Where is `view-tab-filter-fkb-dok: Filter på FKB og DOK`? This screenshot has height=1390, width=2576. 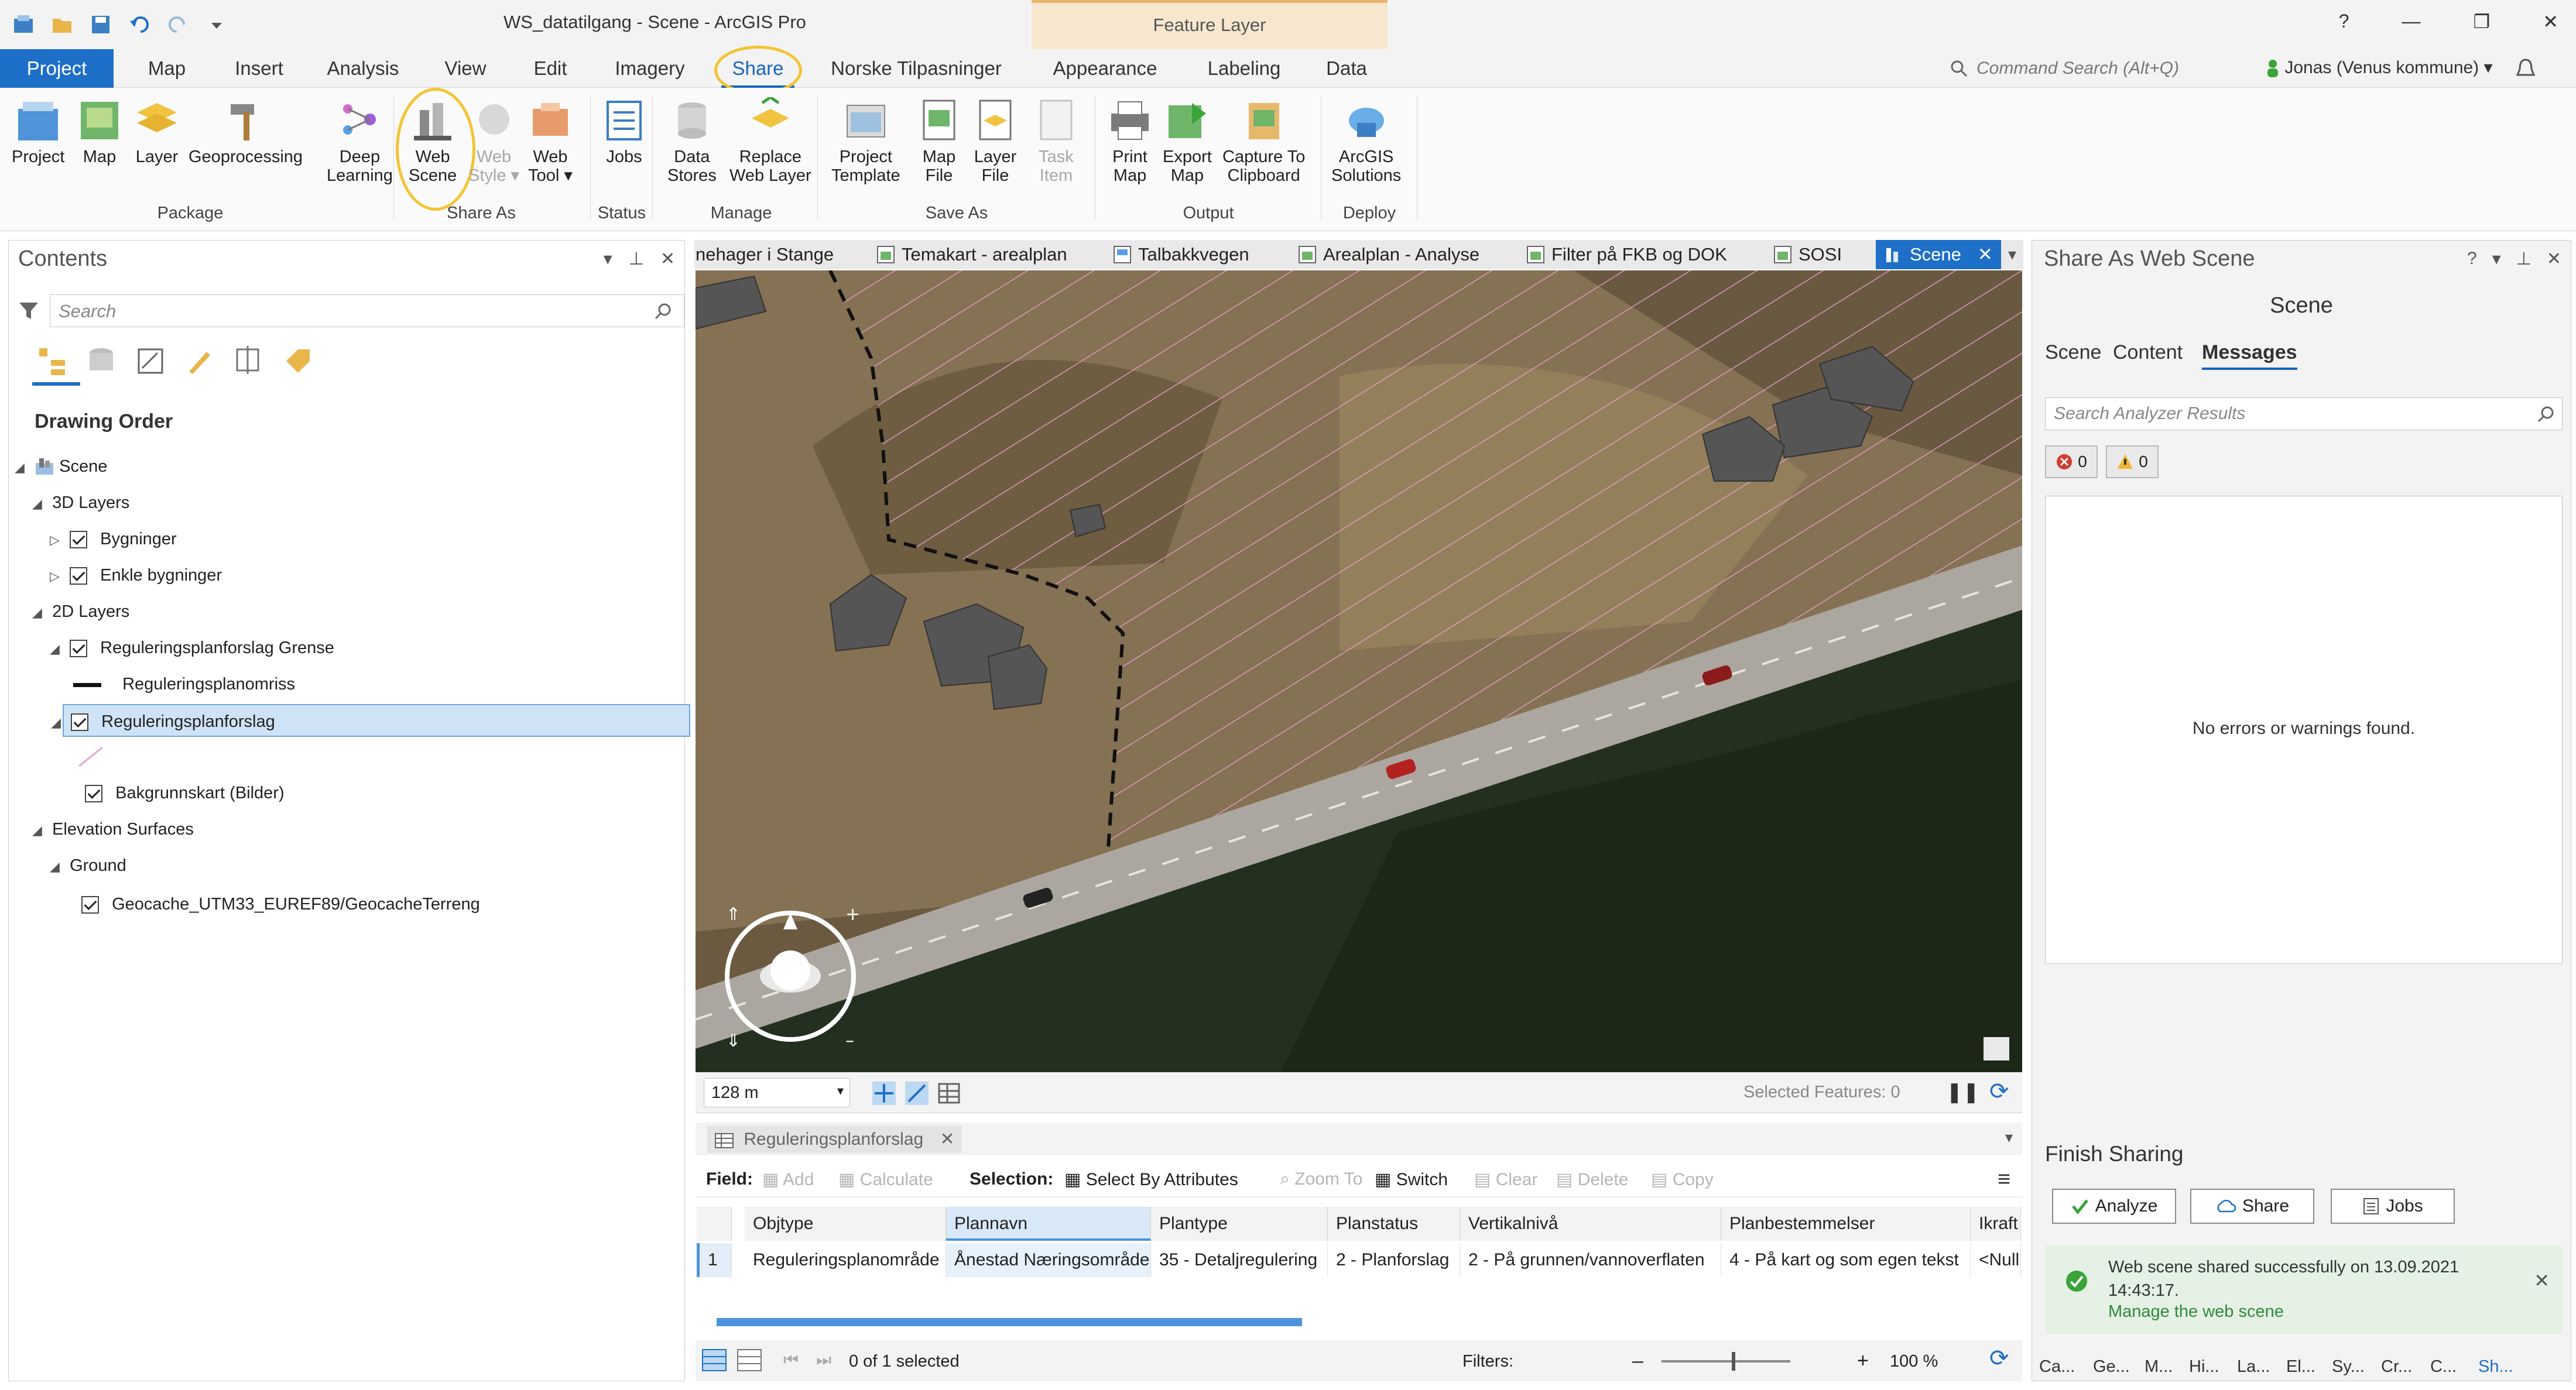
view-tab-filter-fkb-dok: Filter på FKB og DOK is located at coordinates (1626, 254).